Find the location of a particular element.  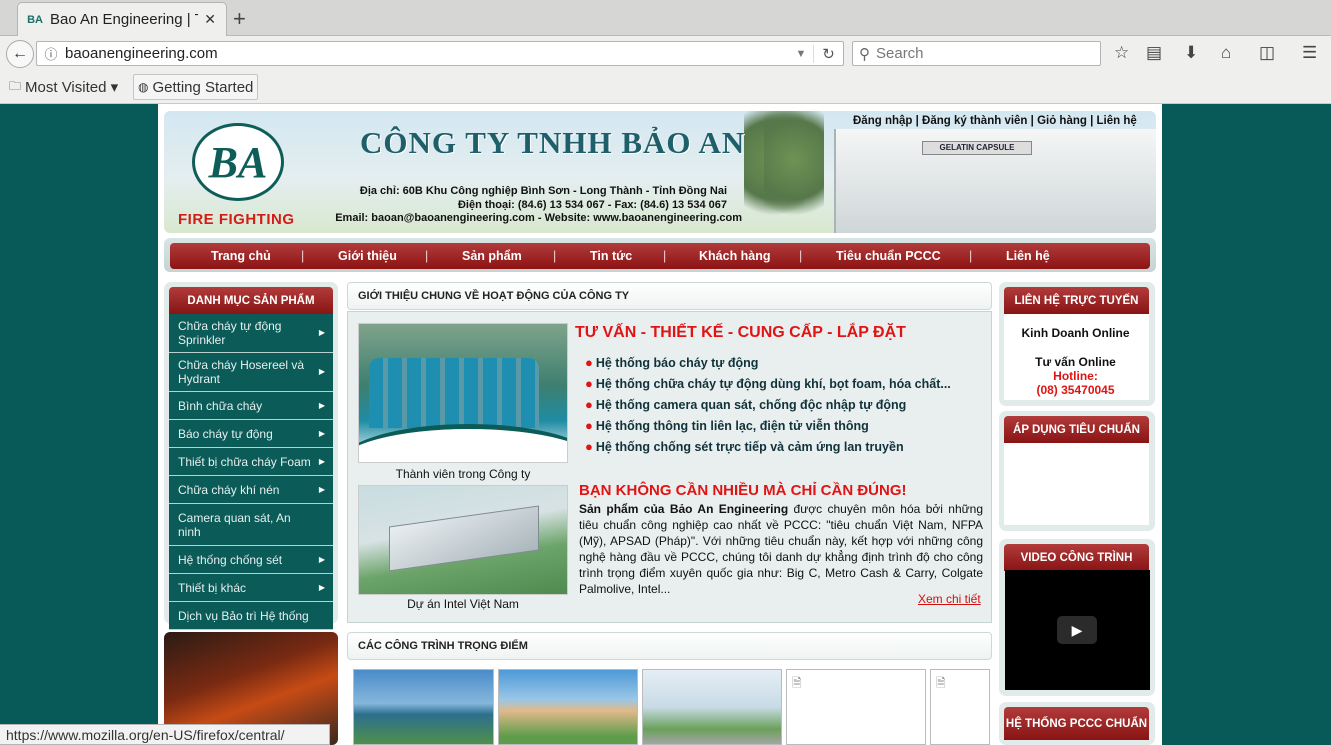

new-tab-button: + is located at coordinates (239, 19).